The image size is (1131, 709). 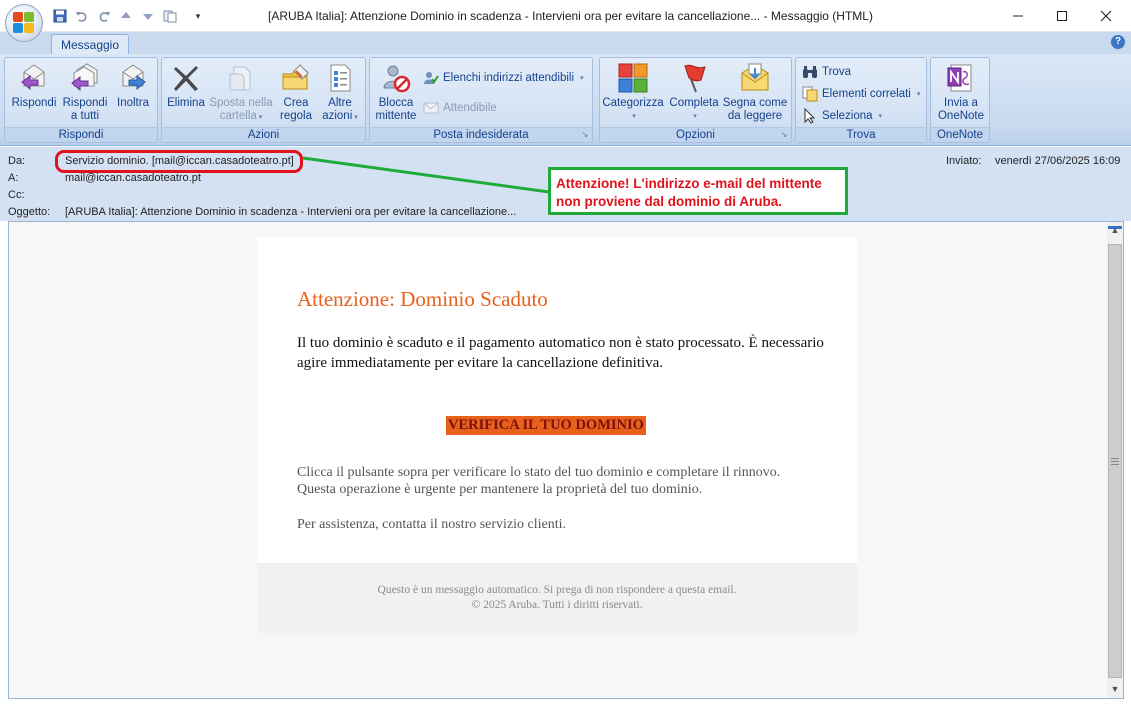 What do you see at coordinates (296, 116) in the screenshot?
I see `create-rule-label-2: regola` at bounding box center [296, 116].